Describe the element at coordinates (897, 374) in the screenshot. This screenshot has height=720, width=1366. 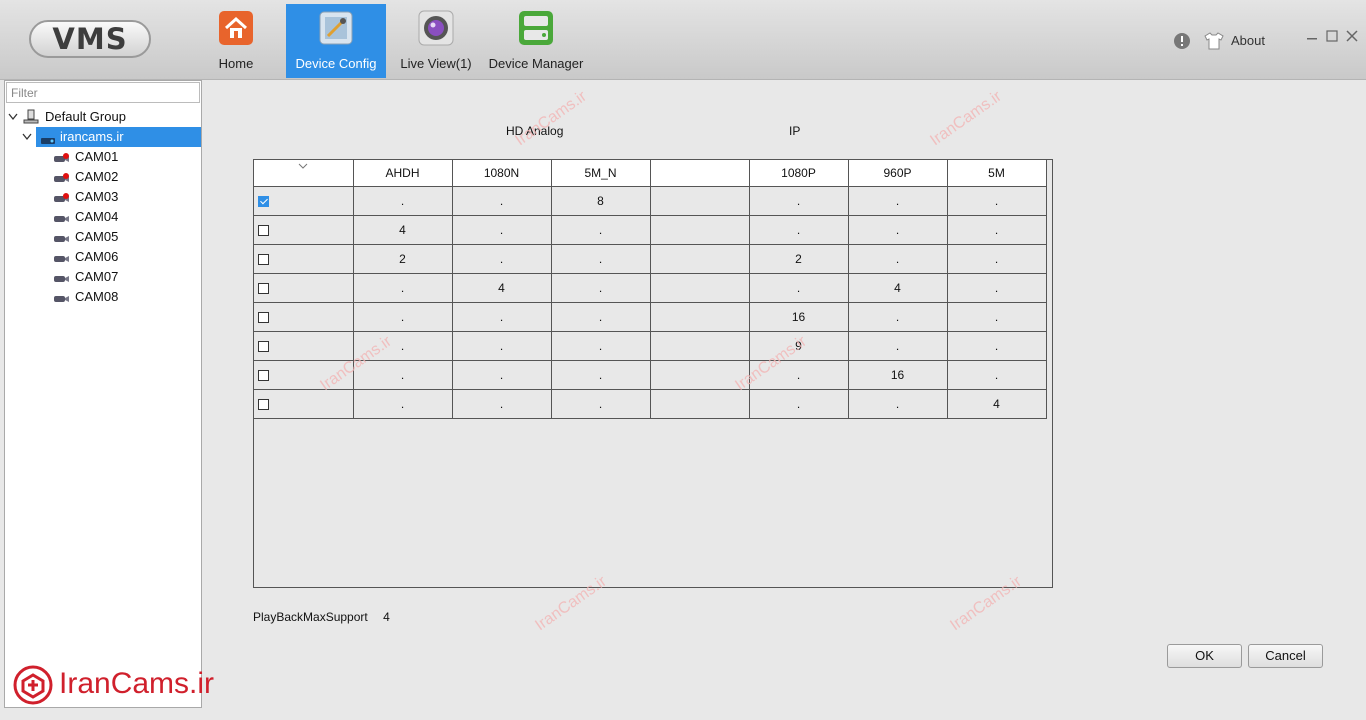
I see `table-cell: 16` at that location.